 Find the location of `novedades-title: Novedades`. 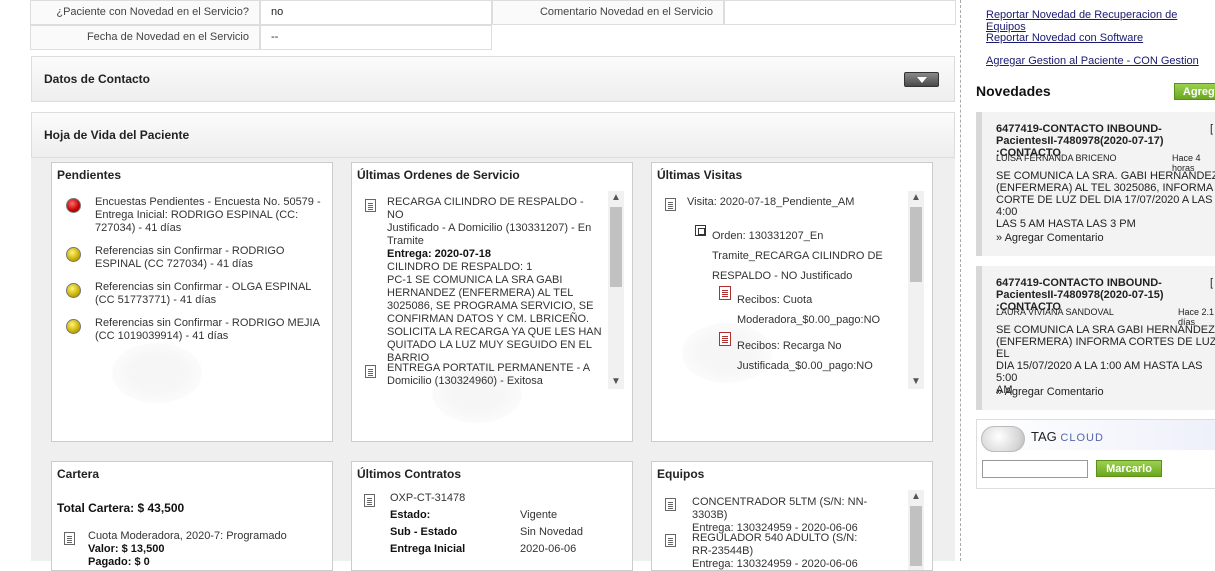

novedades-title: Novedades is located at coordinates (1013, 91).